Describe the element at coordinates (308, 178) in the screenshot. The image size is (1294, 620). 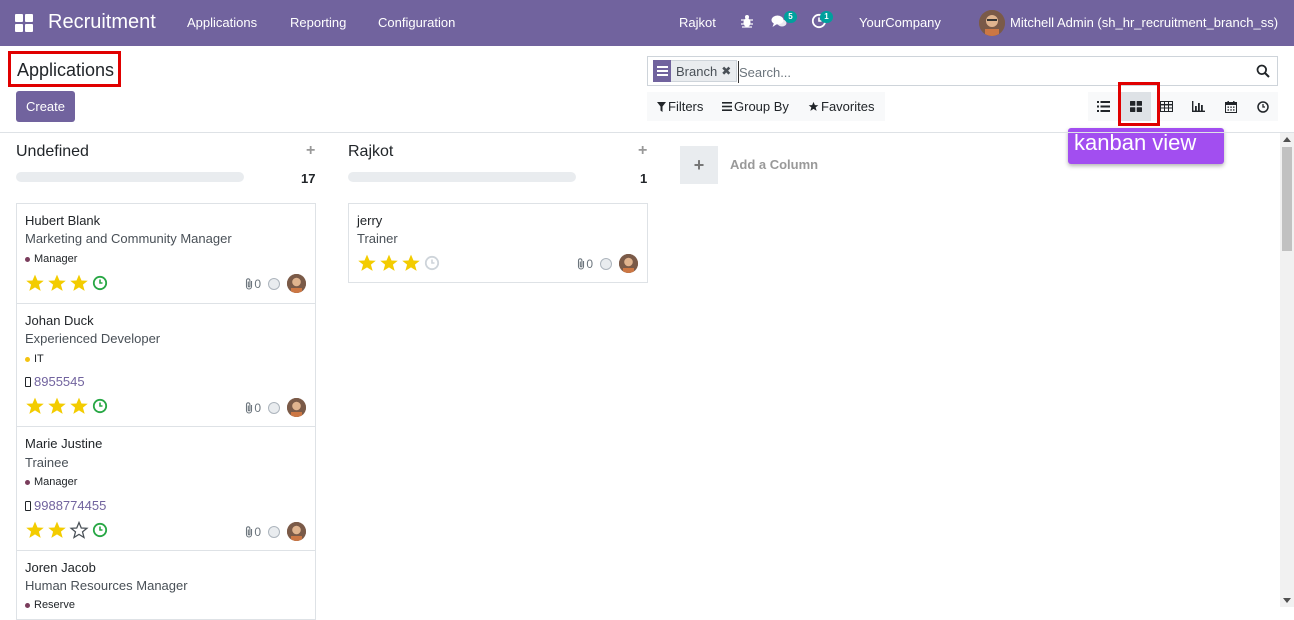
I see `column-record-count: 17` at that location.